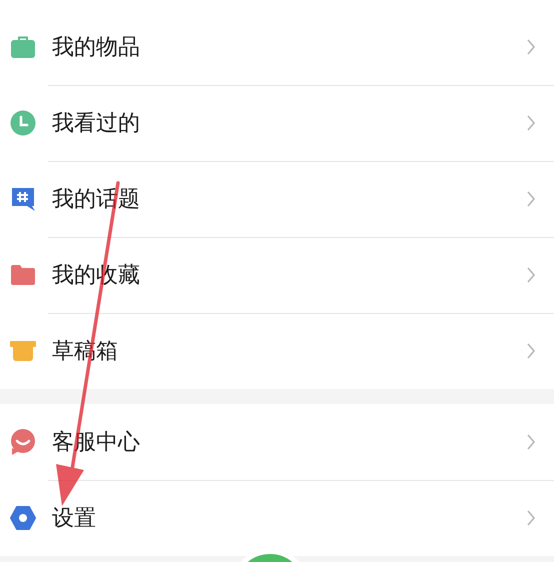 The width and height of the screenshot is (554, 562). I want to click on menu-item-label: 设置, so click(74, 519).